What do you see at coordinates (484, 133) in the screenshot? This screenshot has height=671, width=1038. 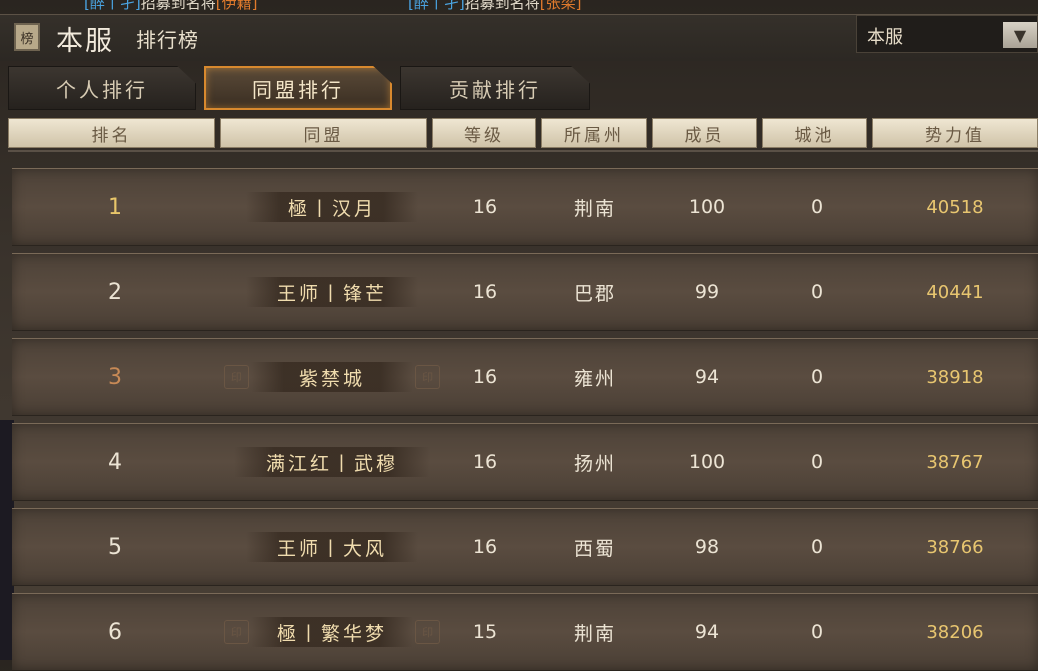 I see `column-header-level: 等级` at bounding box center [484, 133].